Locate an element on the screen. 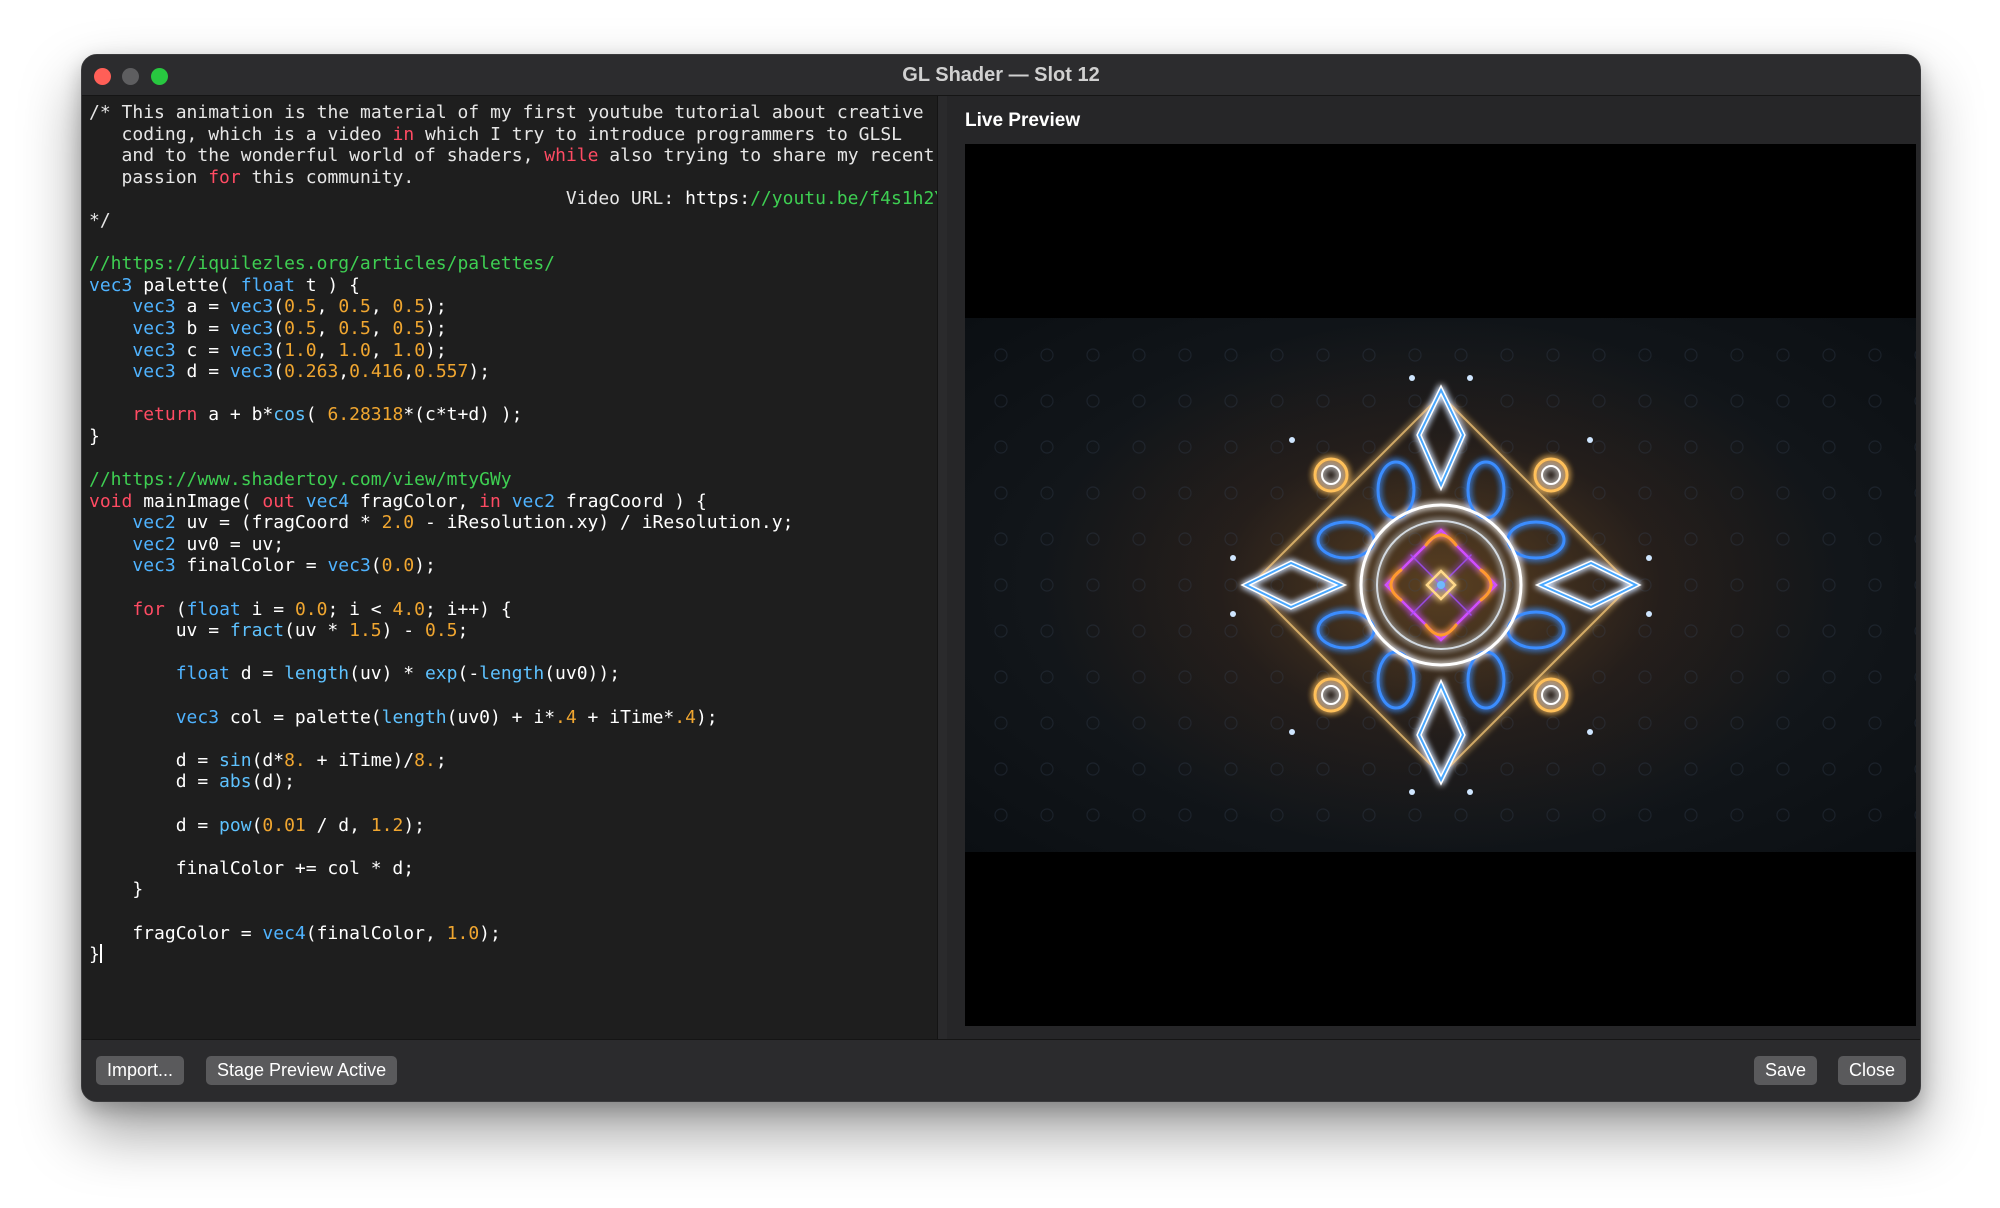 This screenshot has width=2000, height=1208. code-line: d = abs(d); is located at coordinates (192, 782).